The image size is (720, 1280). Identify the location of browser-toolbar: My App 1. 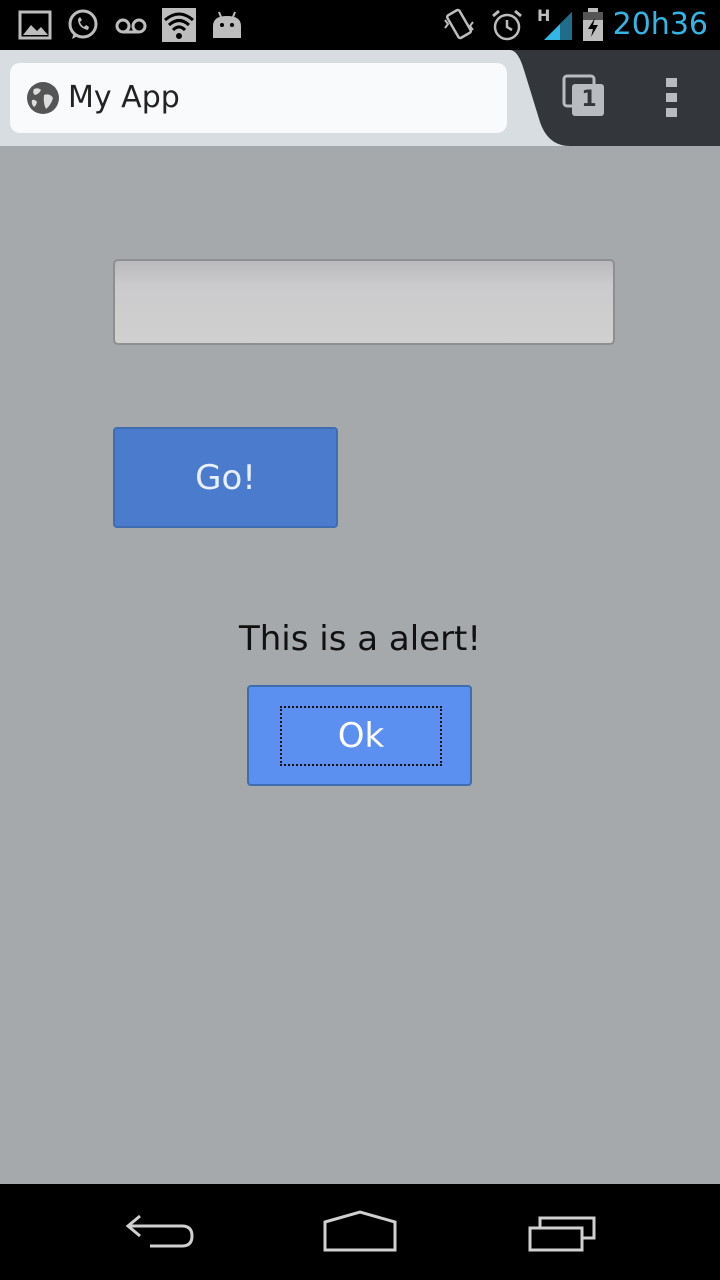
(360, 98).